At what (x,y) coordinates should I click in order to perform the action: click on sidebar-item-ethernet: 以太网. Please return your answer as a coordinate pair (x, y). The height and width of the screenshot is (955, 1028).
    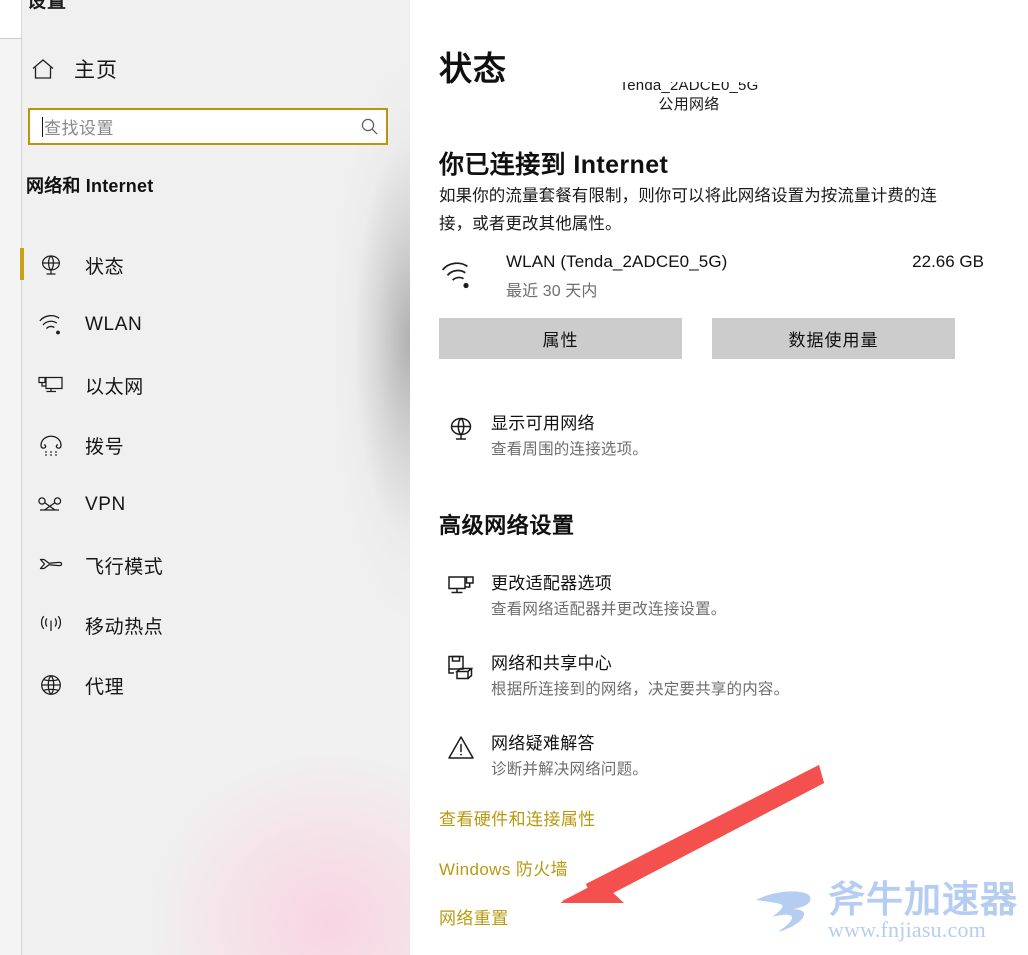
    Looking at the image, I should click on (205, 385).